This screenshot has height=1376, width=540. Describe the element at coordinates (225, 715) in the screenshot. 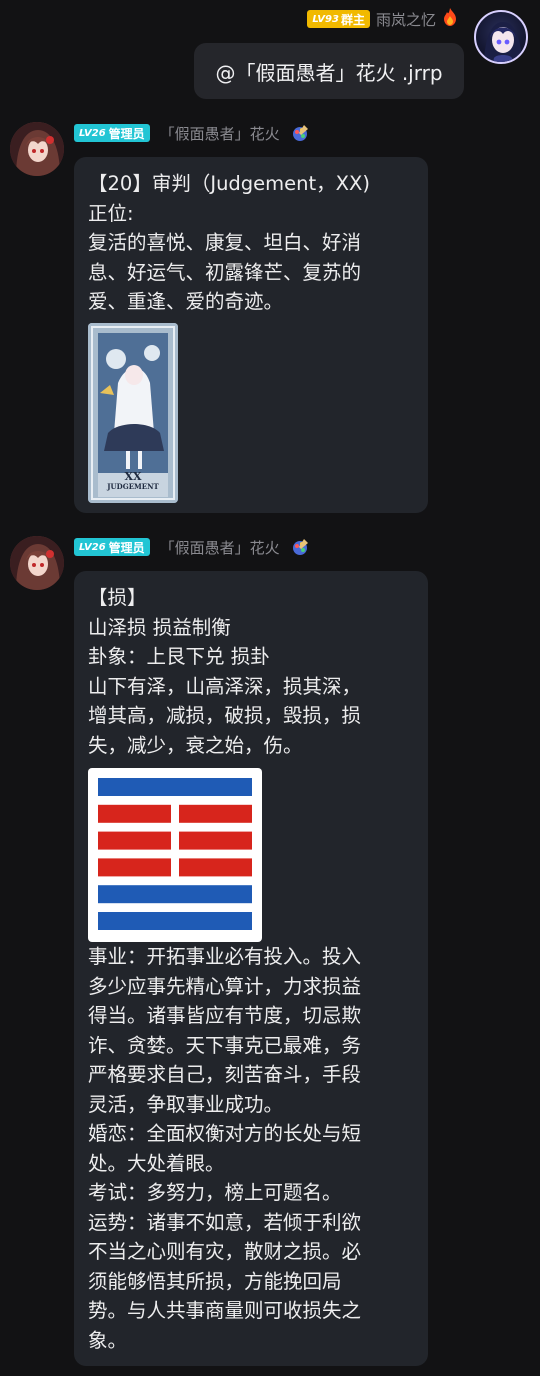

I see `message-text-line: 增其高，减损，破损，毁损，损` at that location.